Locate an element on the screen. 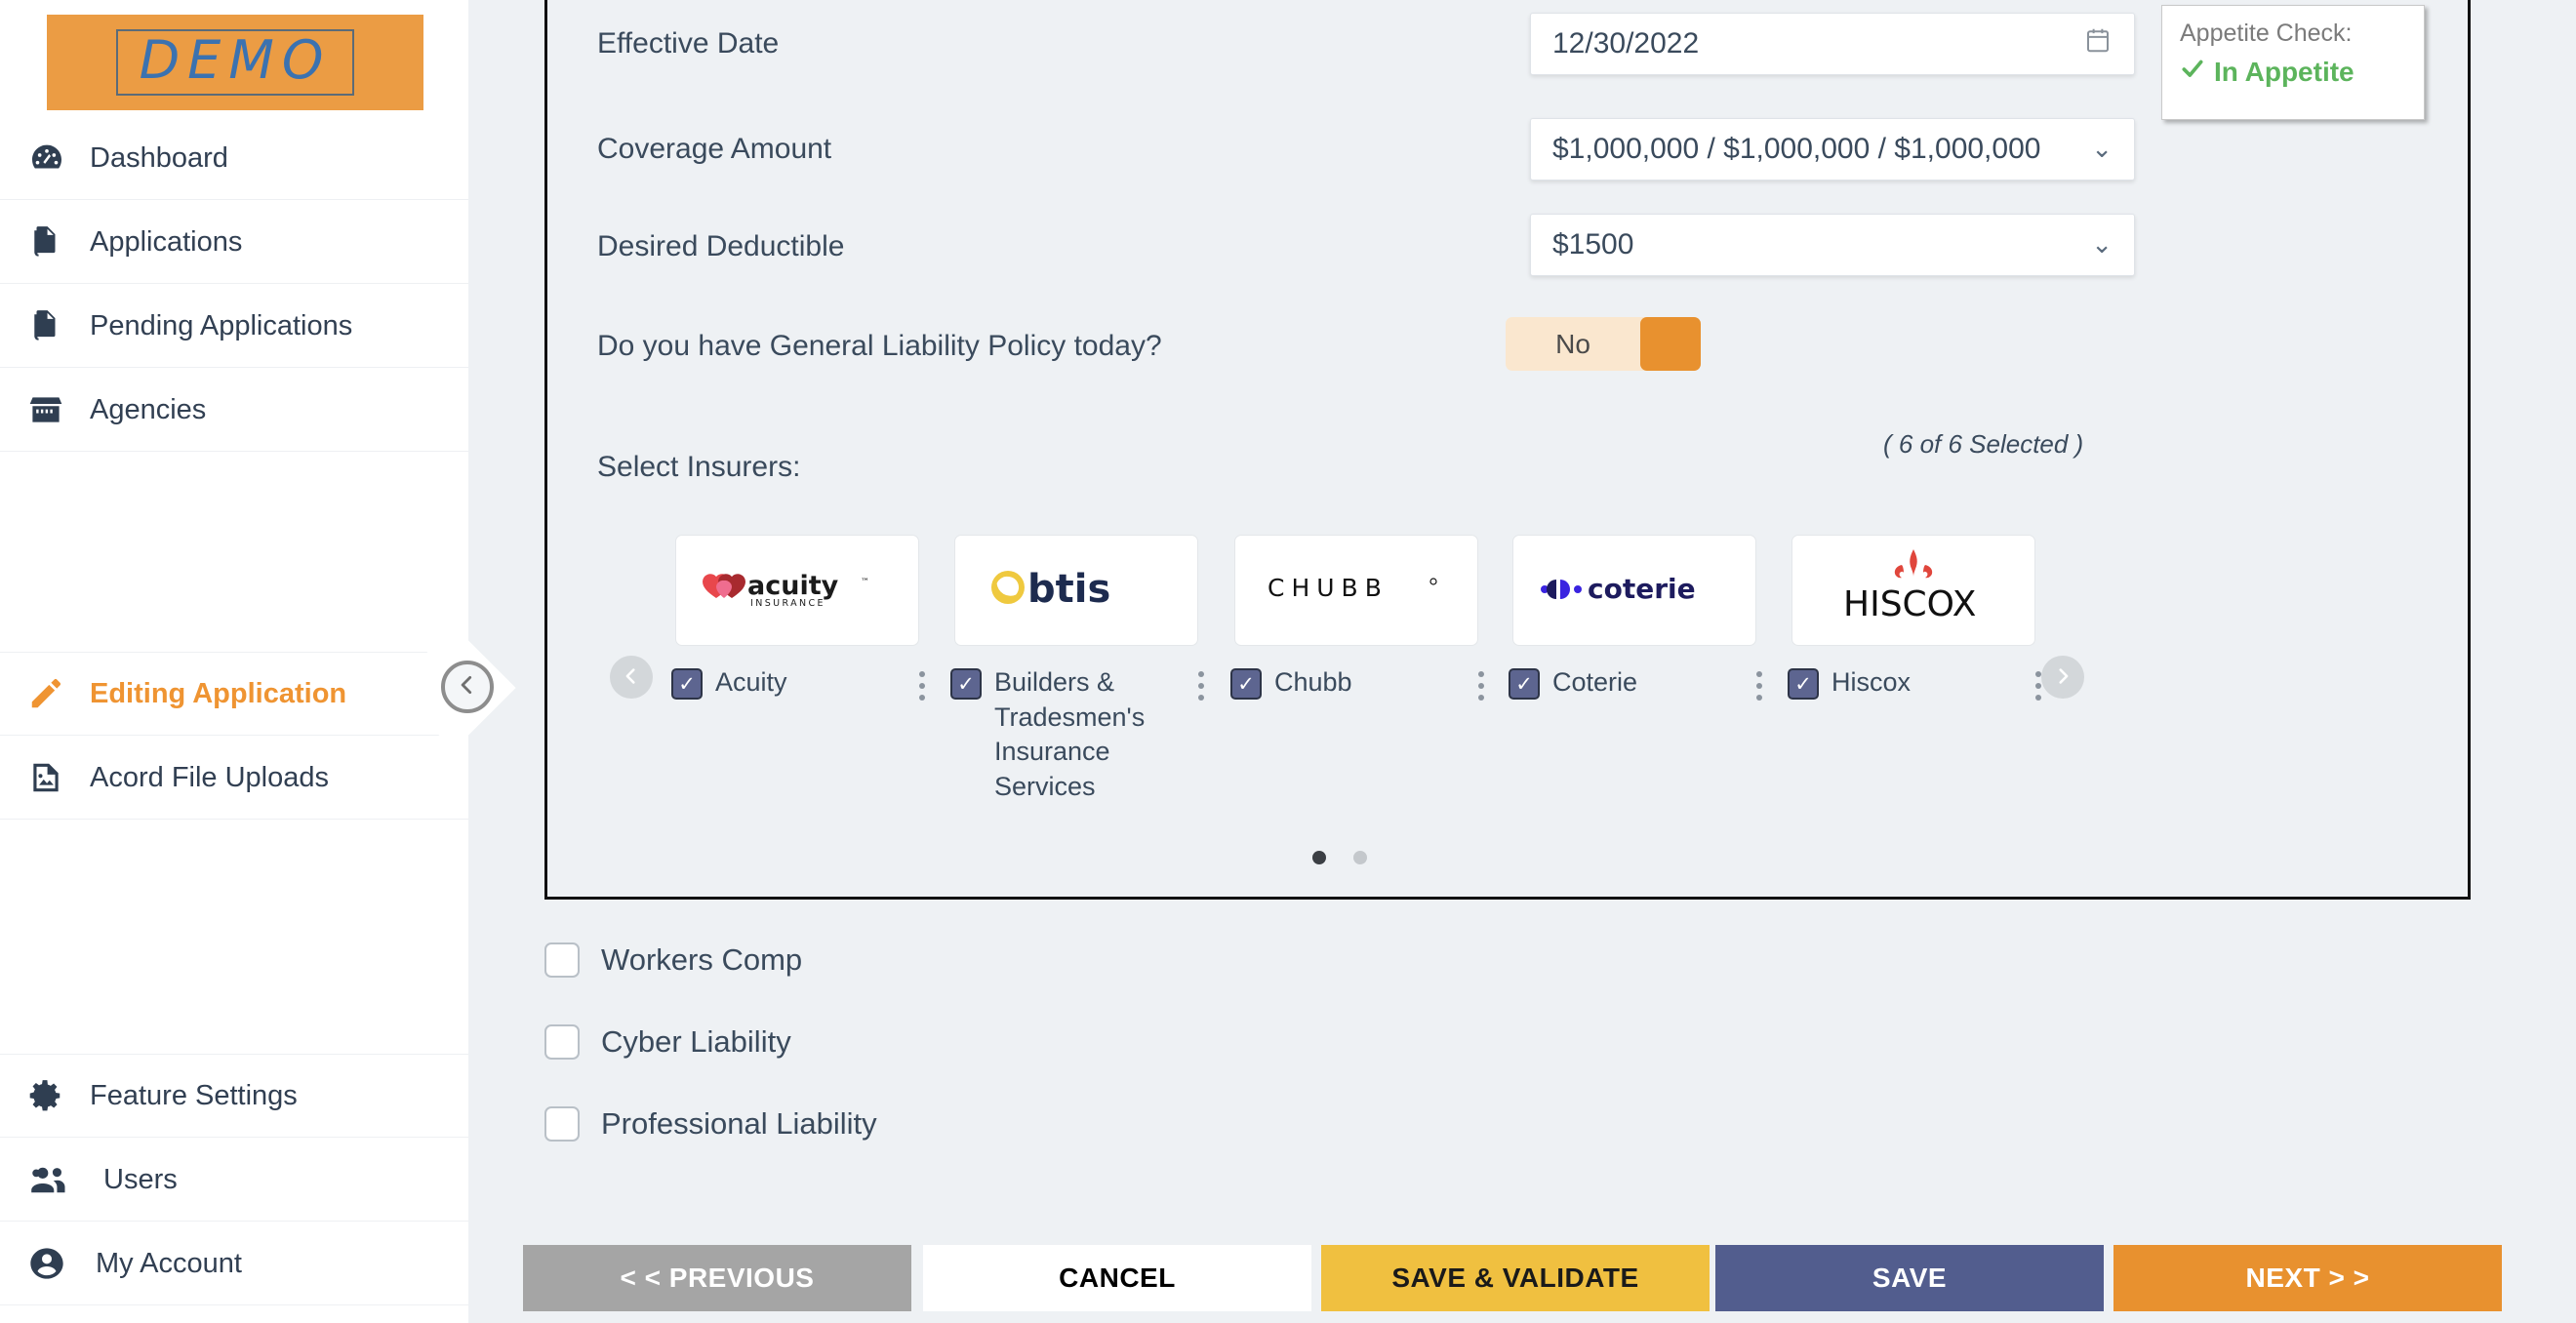  appetite-check-badge: Appetite Check: In Appetite is located at coordinates (2293, 62).